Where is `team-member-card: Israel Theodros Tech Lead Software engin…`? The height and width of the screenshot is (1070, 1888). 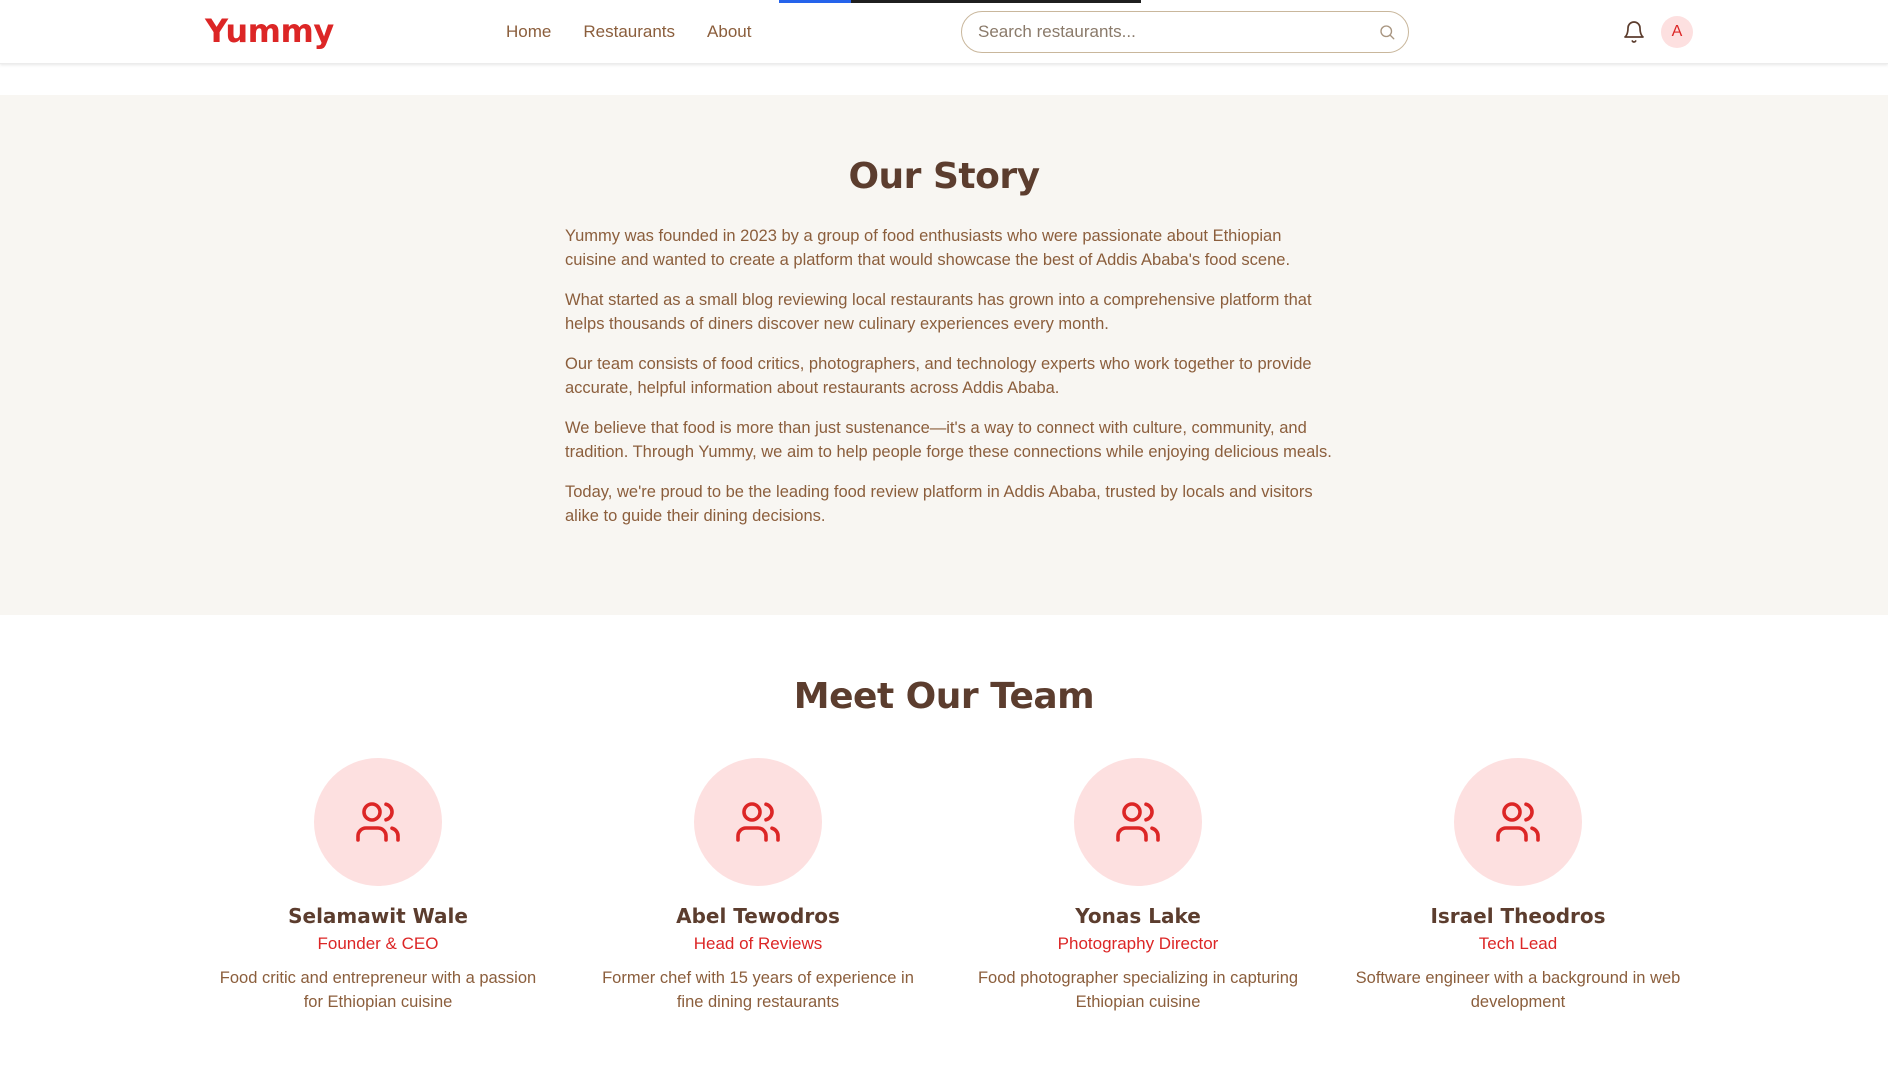
team-member-card: Israel Theodros Tech Lead Software engin… is located at coordinates (1518, 886).